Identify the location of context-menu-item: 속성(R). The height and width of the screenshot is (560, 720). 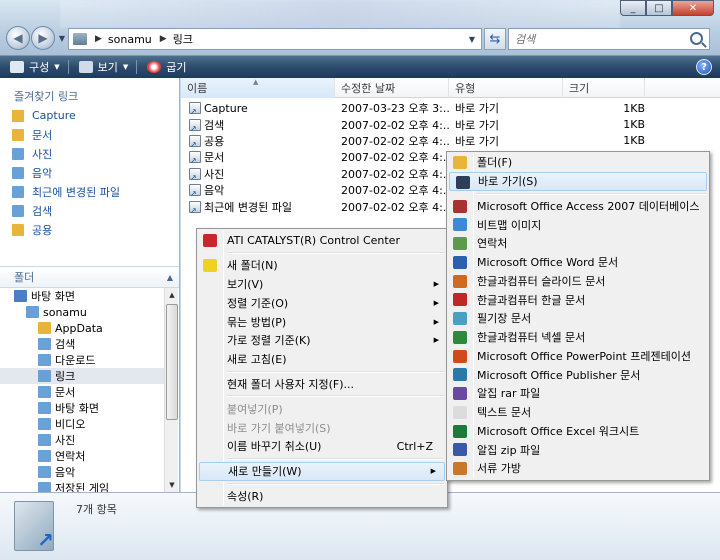
(322, 496).